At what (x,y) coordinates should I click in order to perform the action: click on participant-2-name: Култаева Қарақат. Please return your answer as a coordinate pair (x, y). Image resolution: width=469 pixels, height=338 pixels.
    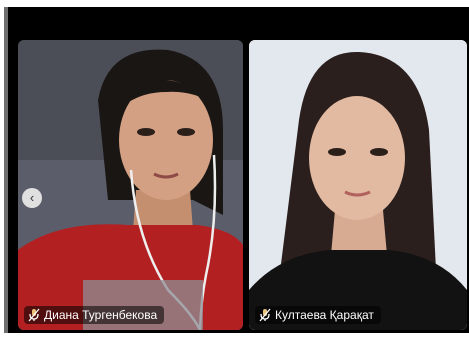
    Looking at the image, I should click on (324, 315).